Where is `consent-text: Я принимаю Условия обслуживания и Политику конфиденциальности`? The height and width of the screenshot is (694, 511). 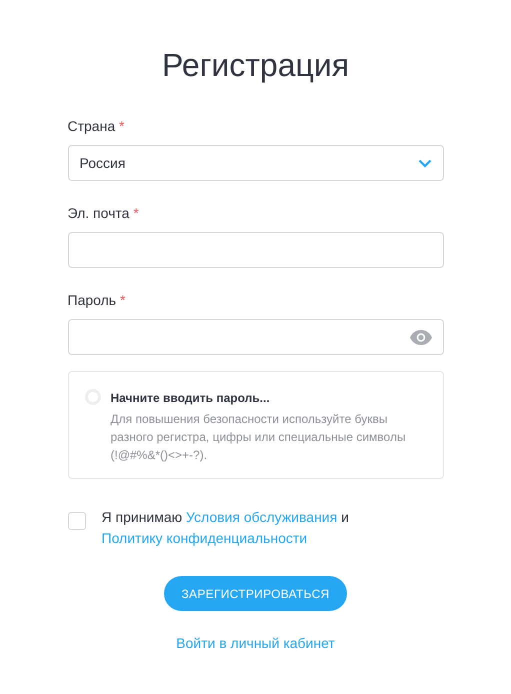
consent-text: Я принимаю Условия обслуживания и Политику конфиденциальности is located at coordinates (226, 528).